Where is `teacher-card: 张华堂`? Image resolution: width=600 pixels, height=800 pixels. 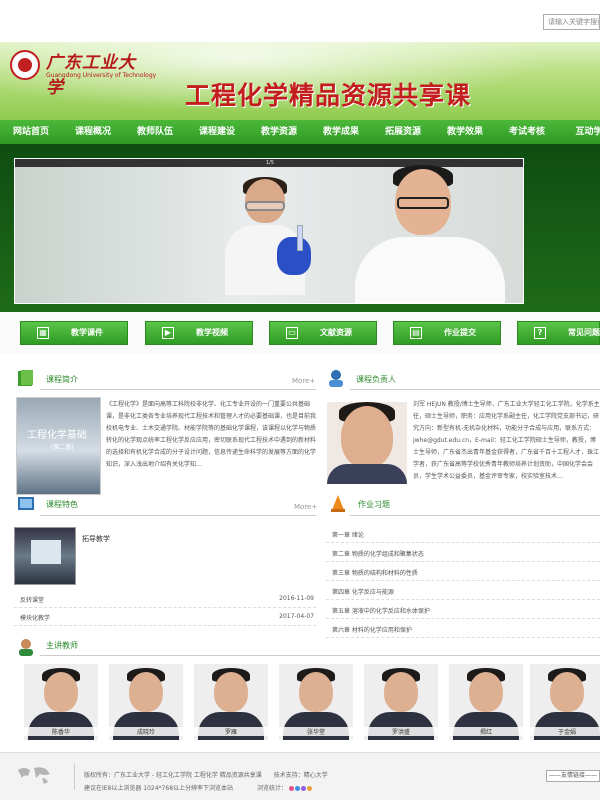
teacher-card: 张华堂 is located at coordinates (316, 702).